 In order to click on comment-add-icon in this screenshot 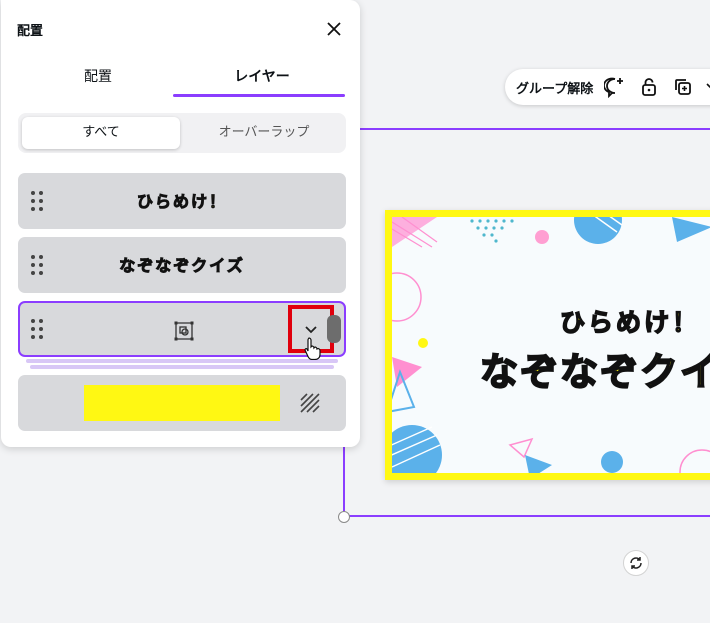, I will do `click(615, 87)`.